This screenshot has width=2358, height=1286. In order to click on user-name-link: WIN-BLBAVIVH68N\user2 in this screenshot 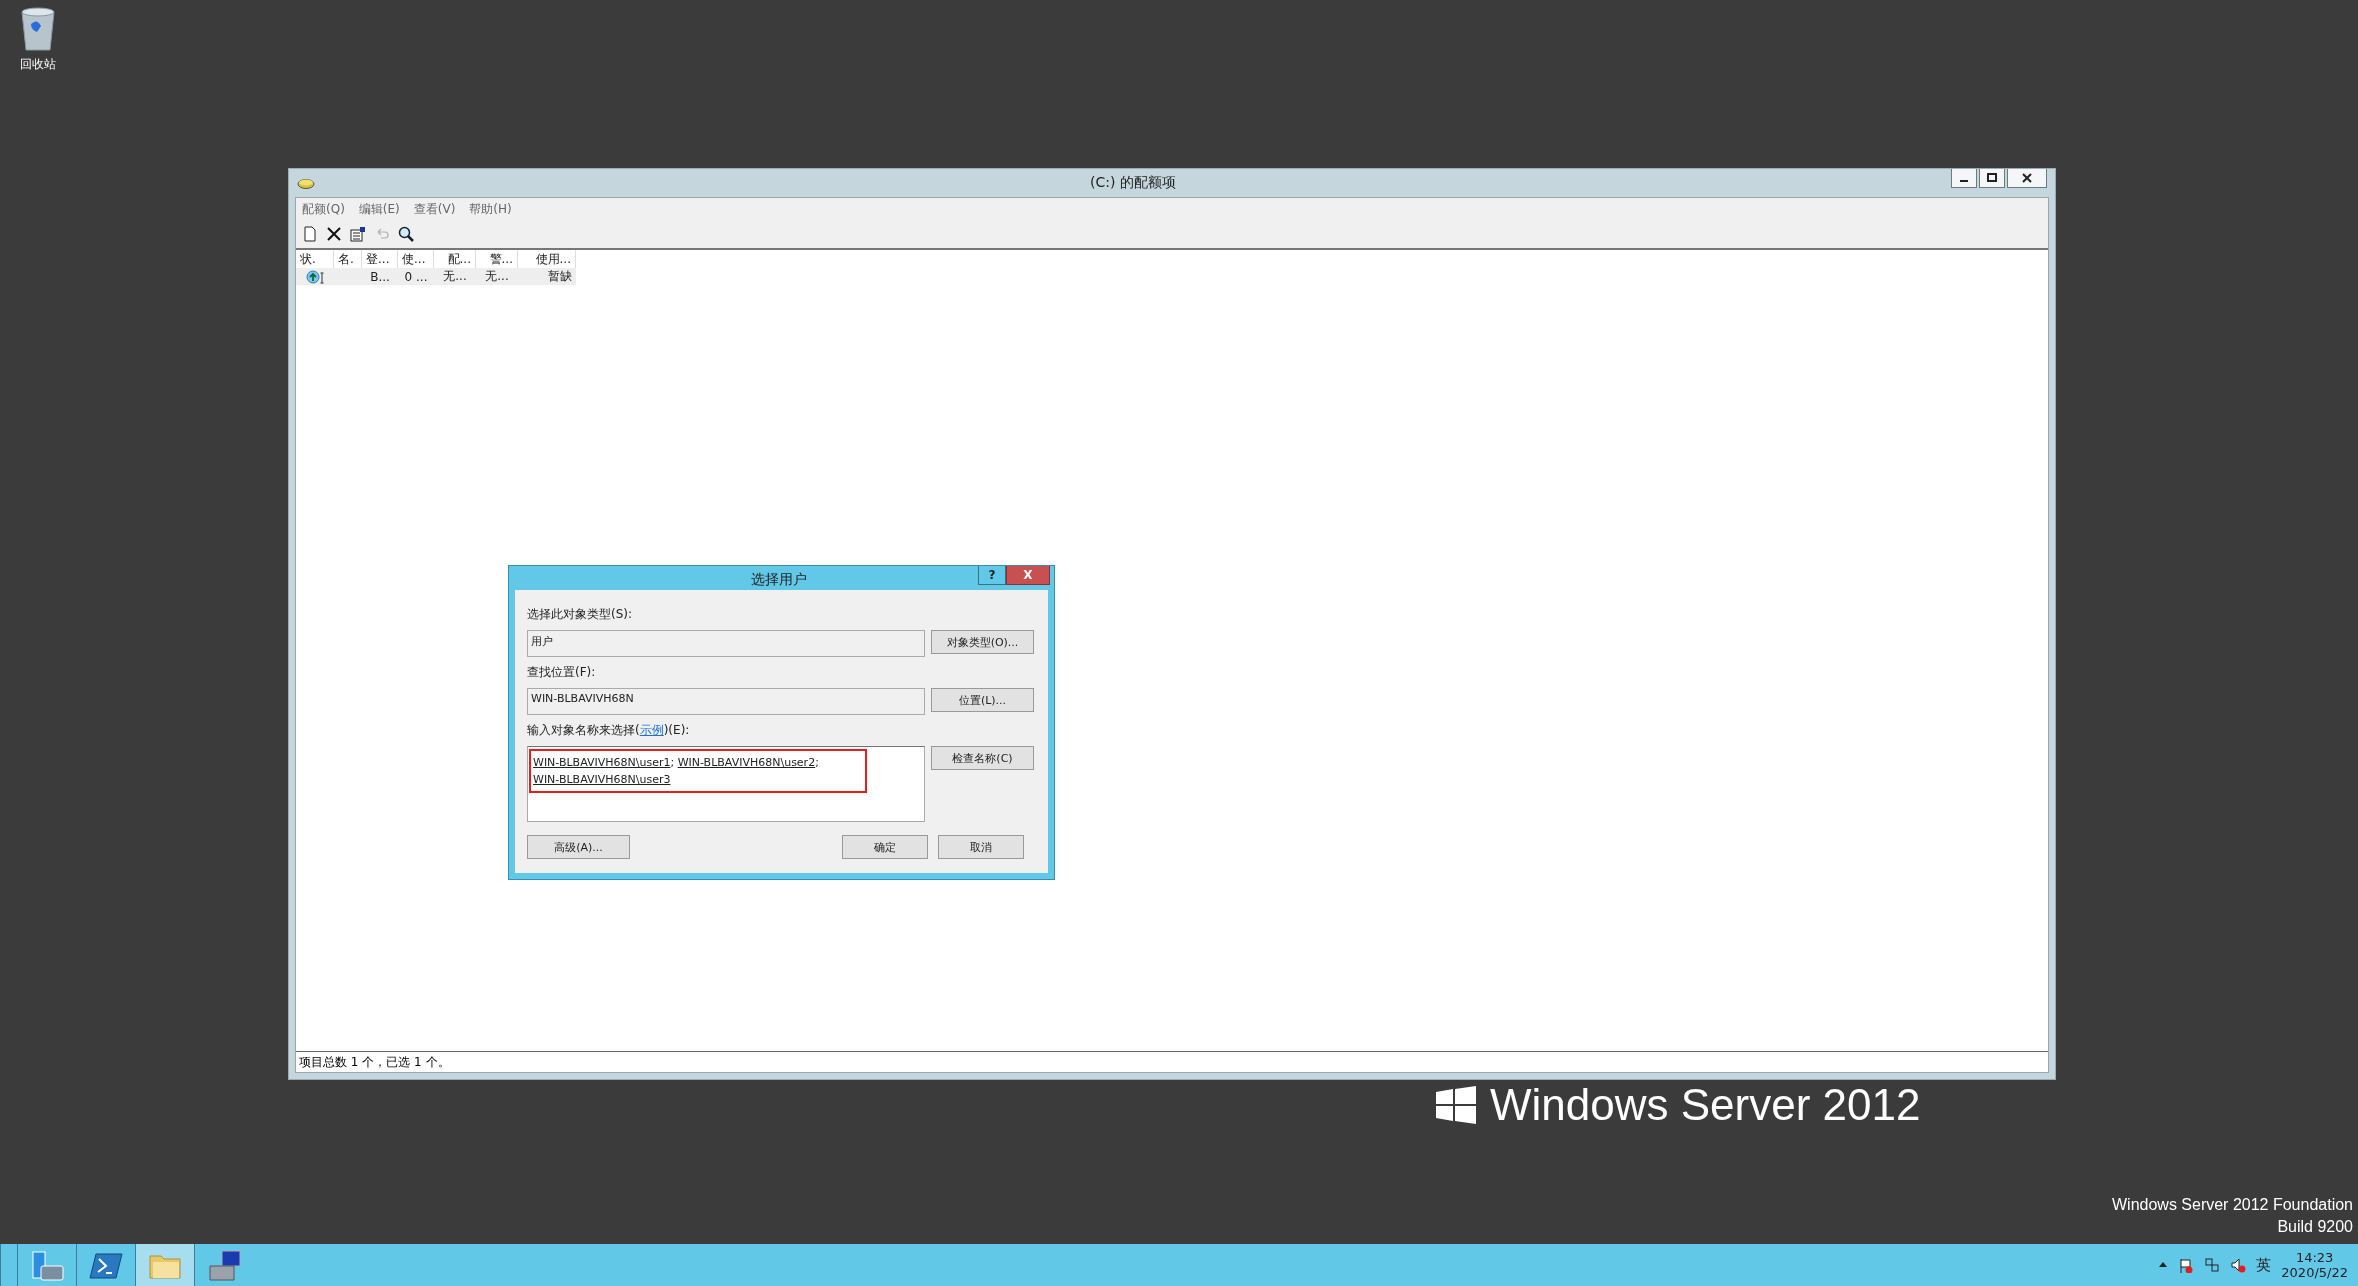, I will do `click(746, 762)`.